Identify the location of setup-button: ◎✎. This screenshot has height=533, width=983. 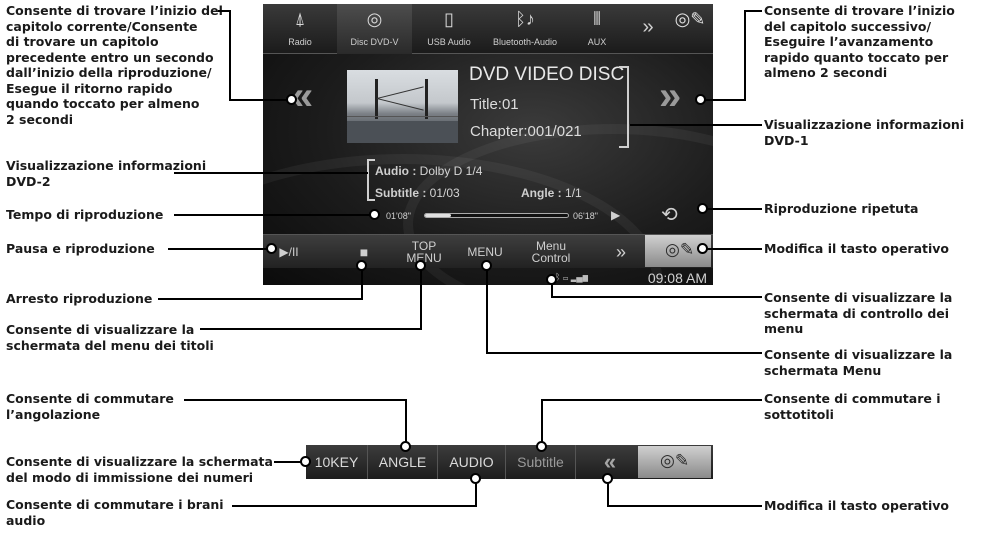
(690, 29).